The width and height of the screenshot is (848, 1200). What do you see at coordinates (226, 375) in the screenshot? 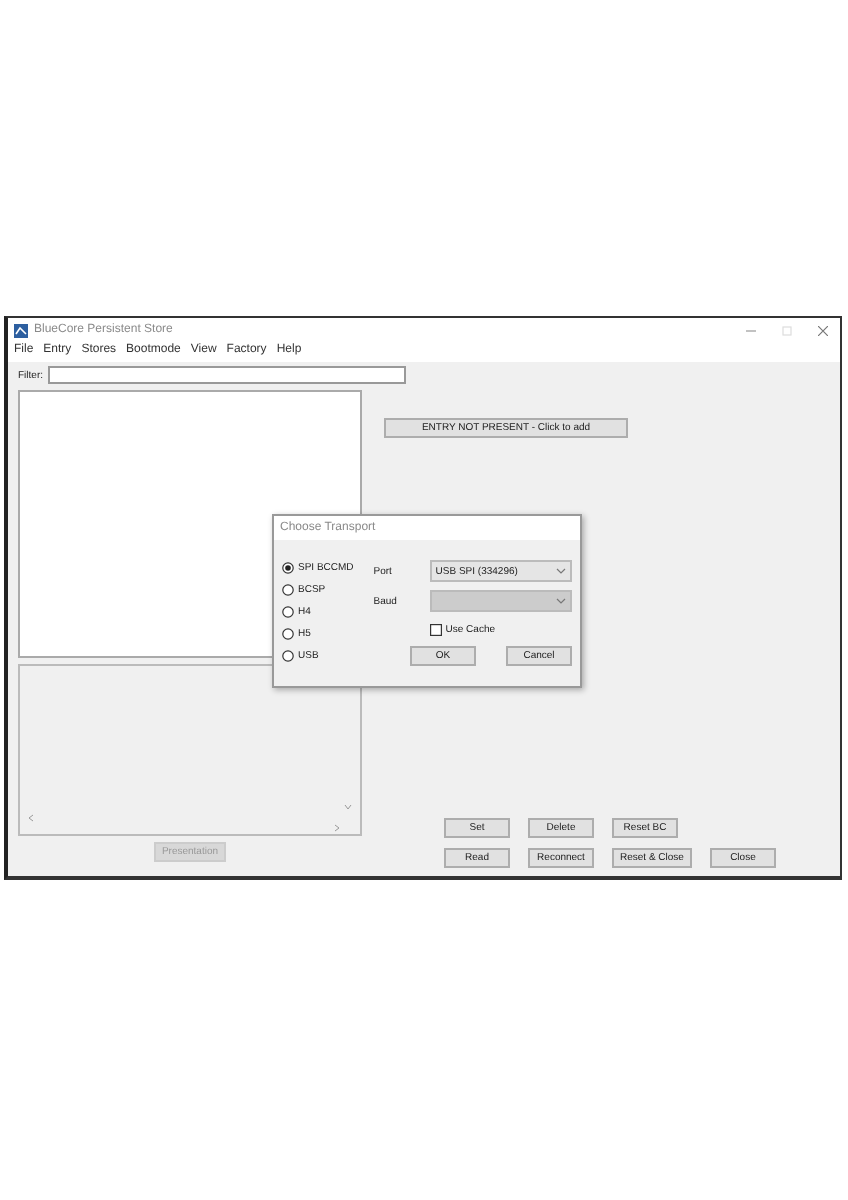
I see `filter-field` at bounding box center [226, 375].